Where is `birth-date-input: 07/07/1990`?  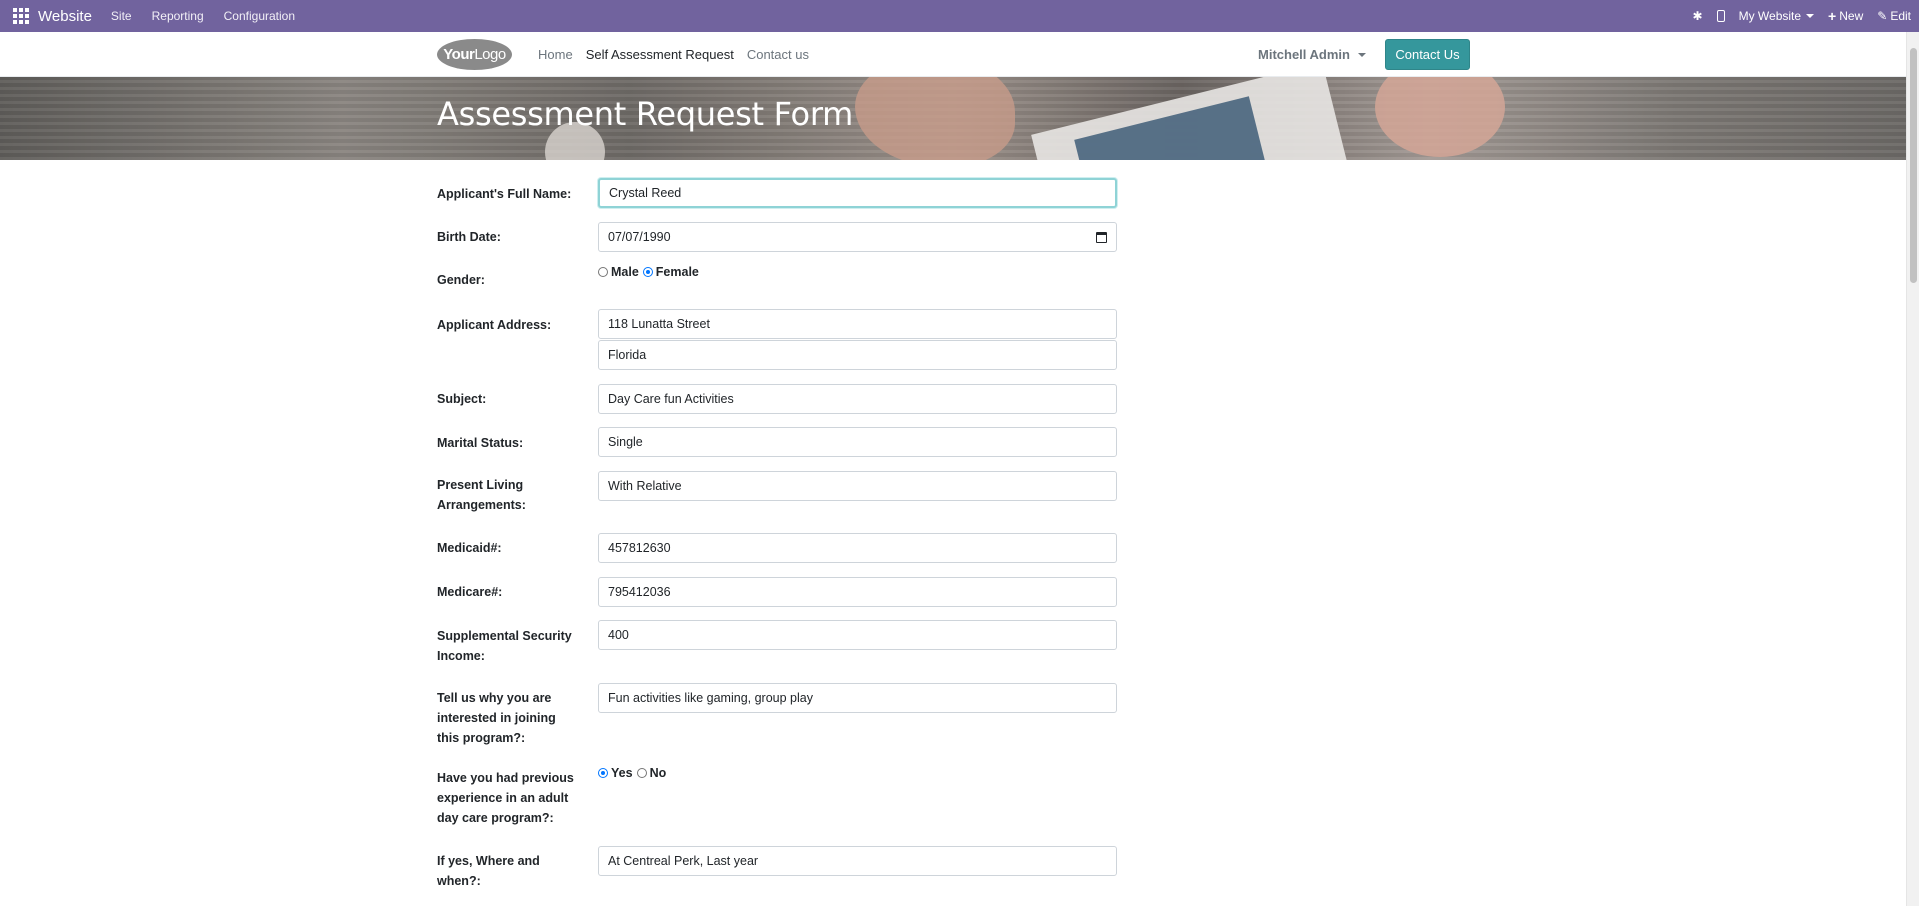
birth-date-input: 07/07/1990 is located at coordinates (857, 237).